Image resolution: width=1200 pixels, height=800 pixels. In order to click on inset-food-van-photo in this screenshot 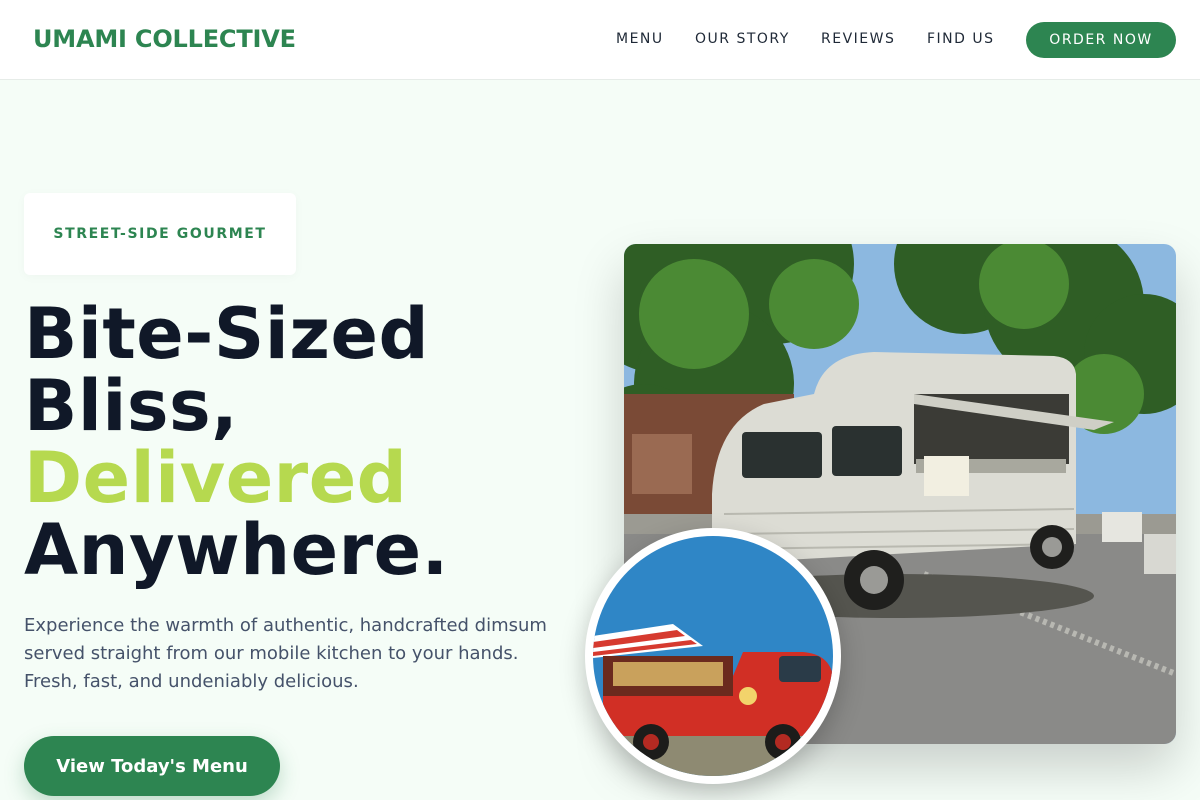, I will do `click(713, 656)`.